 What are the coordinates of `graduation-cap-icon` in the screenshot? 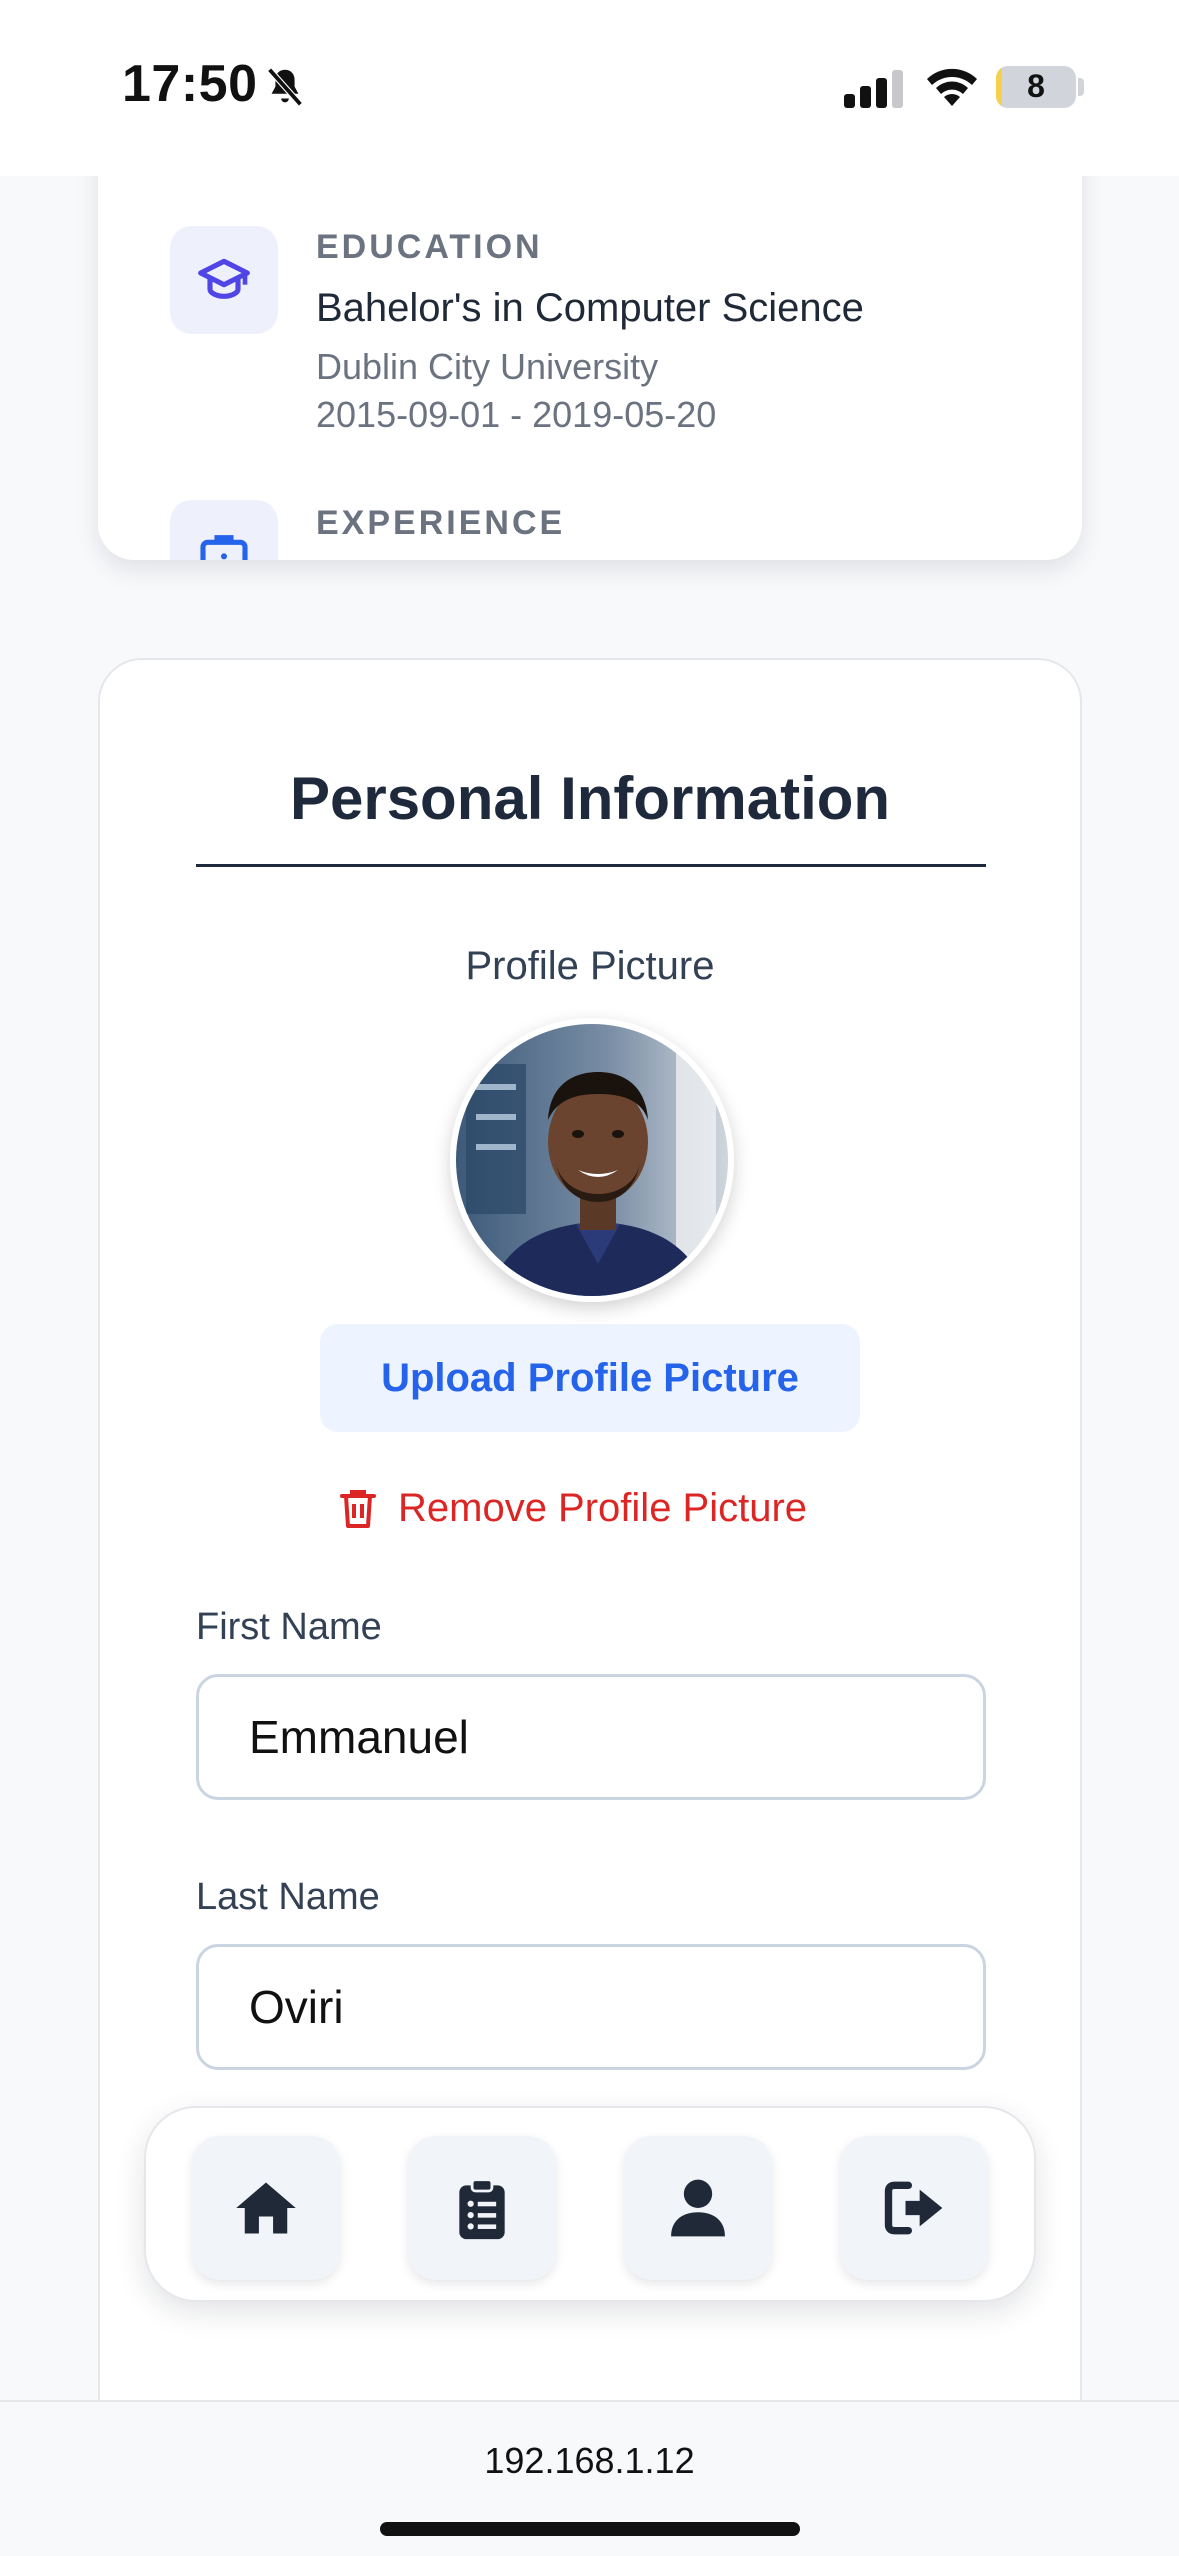 It's located at (224, 278).